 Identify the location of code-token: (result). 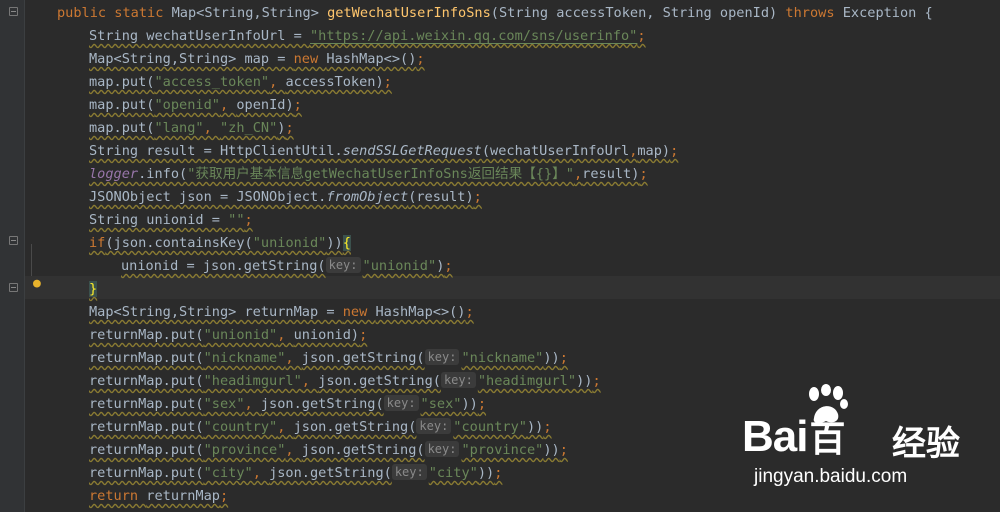
(441, 197).